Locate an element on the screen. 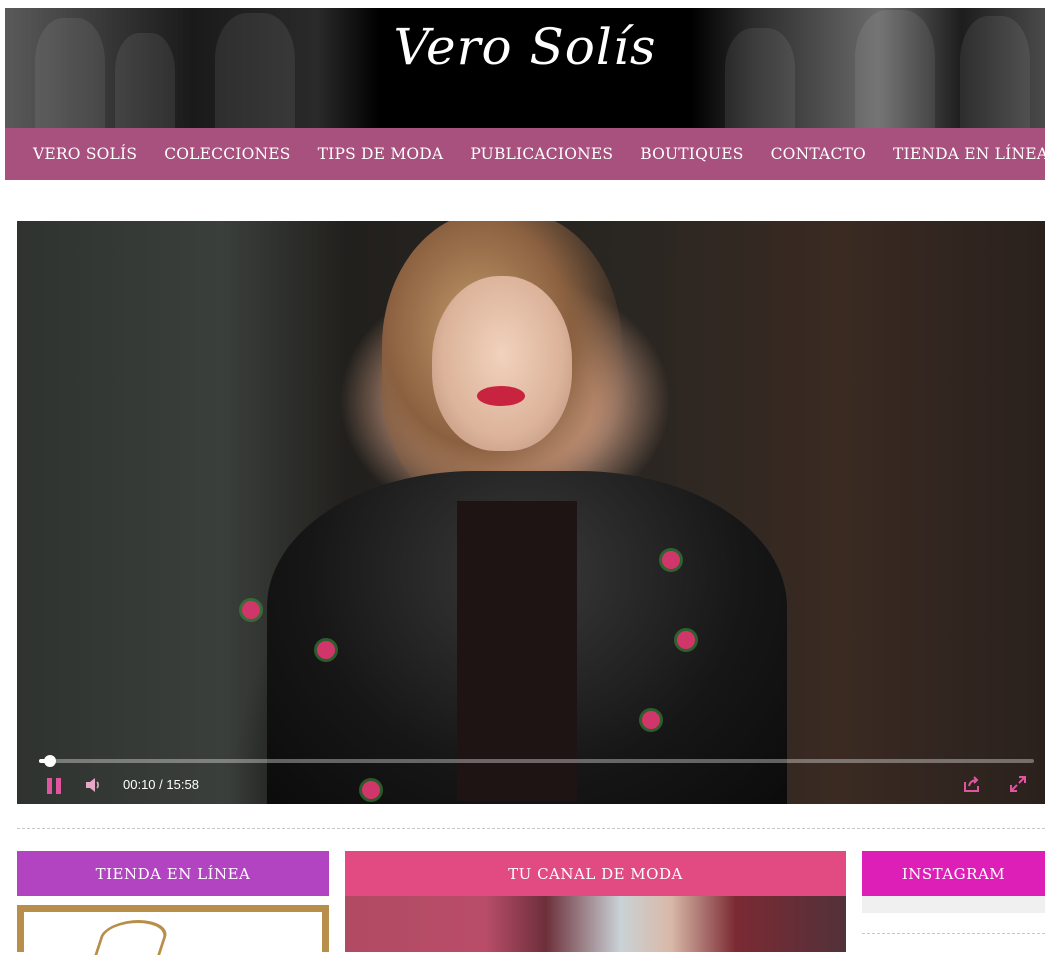 The image size is (1045, 955). nav-item-publicaciones: Publicaciones is located at coordinates (528, 154).